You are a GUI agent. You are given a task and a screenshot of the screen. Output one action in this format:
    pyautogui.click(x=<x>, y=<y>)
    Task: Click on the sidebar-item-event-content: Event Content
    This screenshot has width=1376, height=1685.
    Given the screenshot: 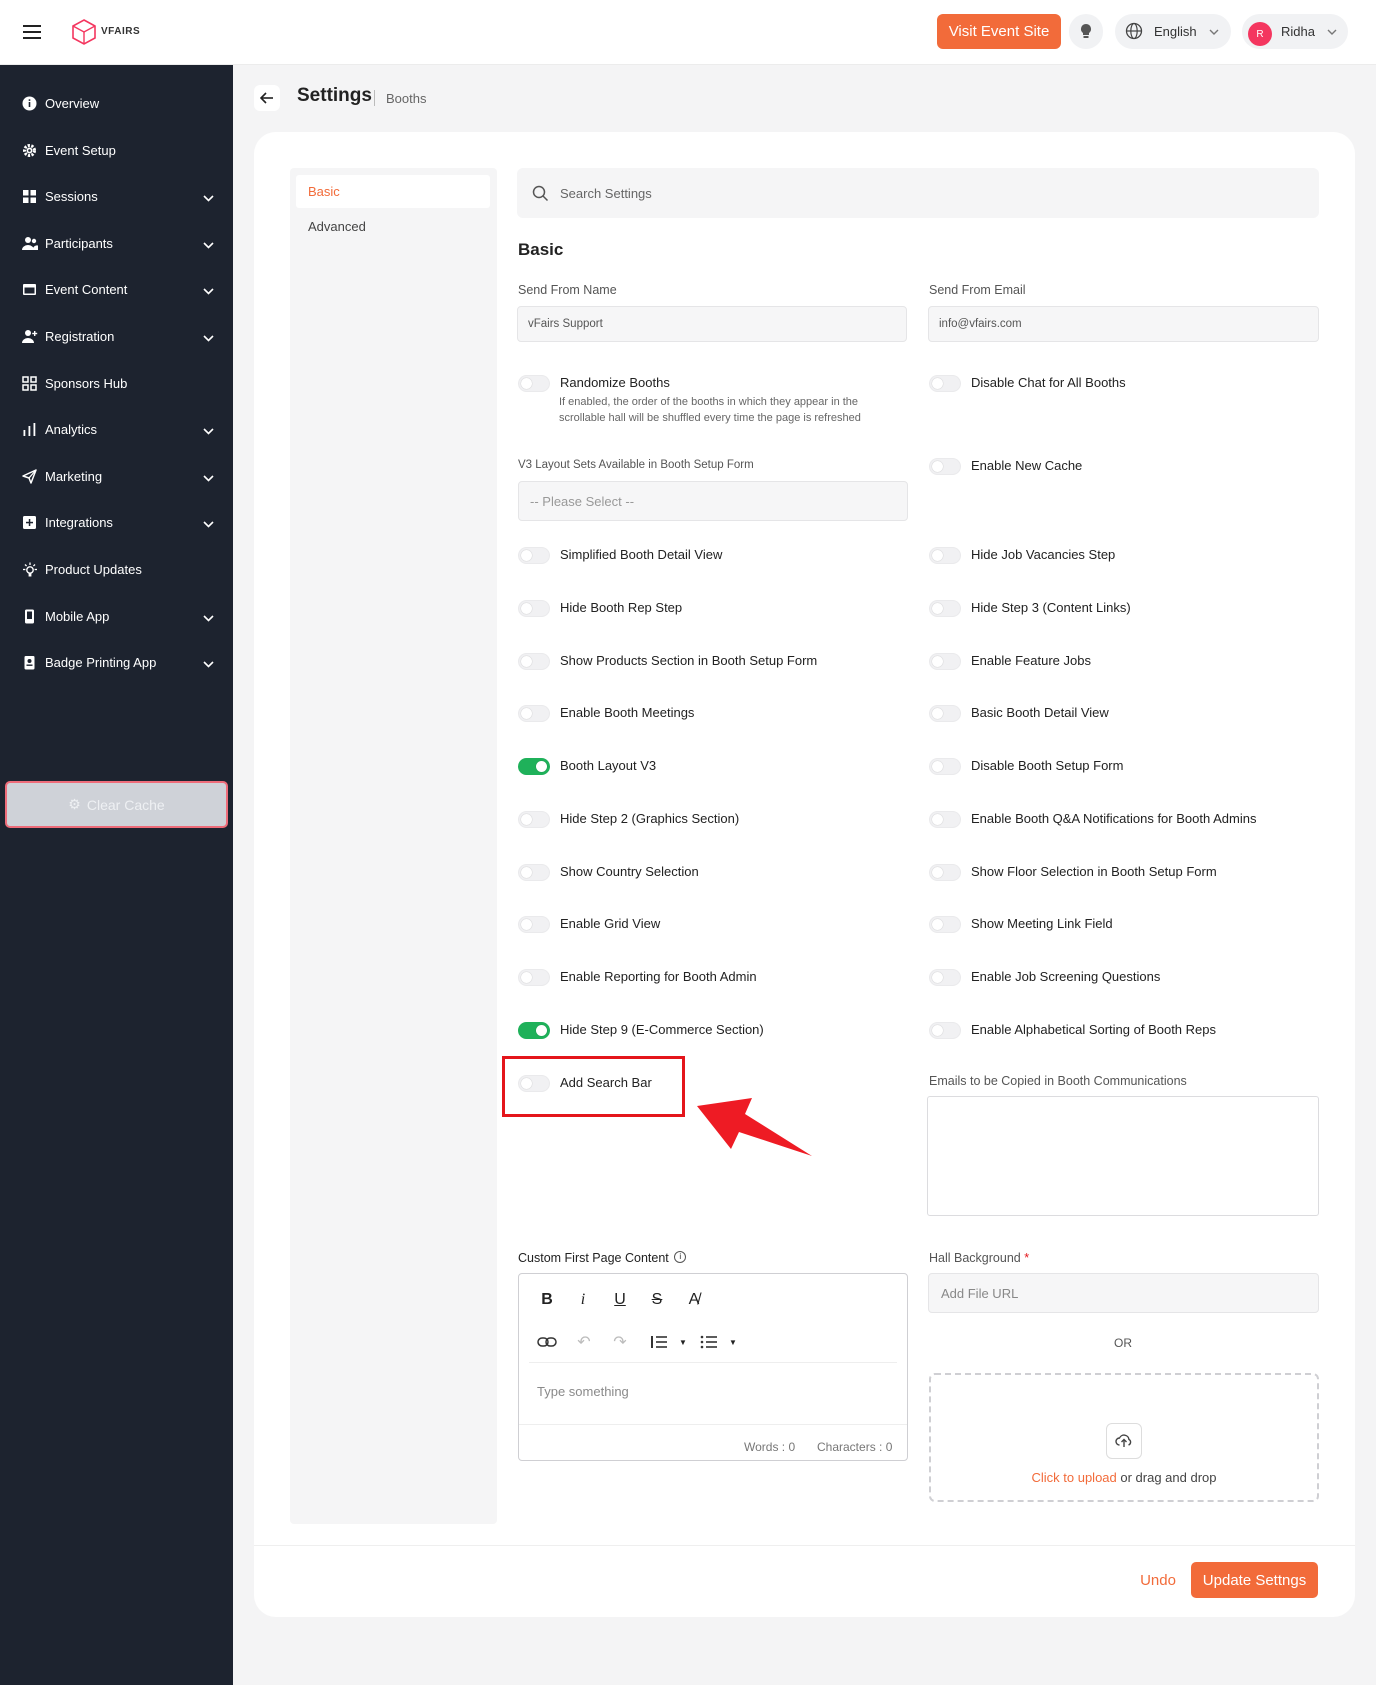 What is the action you would take?
    pyautogui.click(x=116, y=290)
    